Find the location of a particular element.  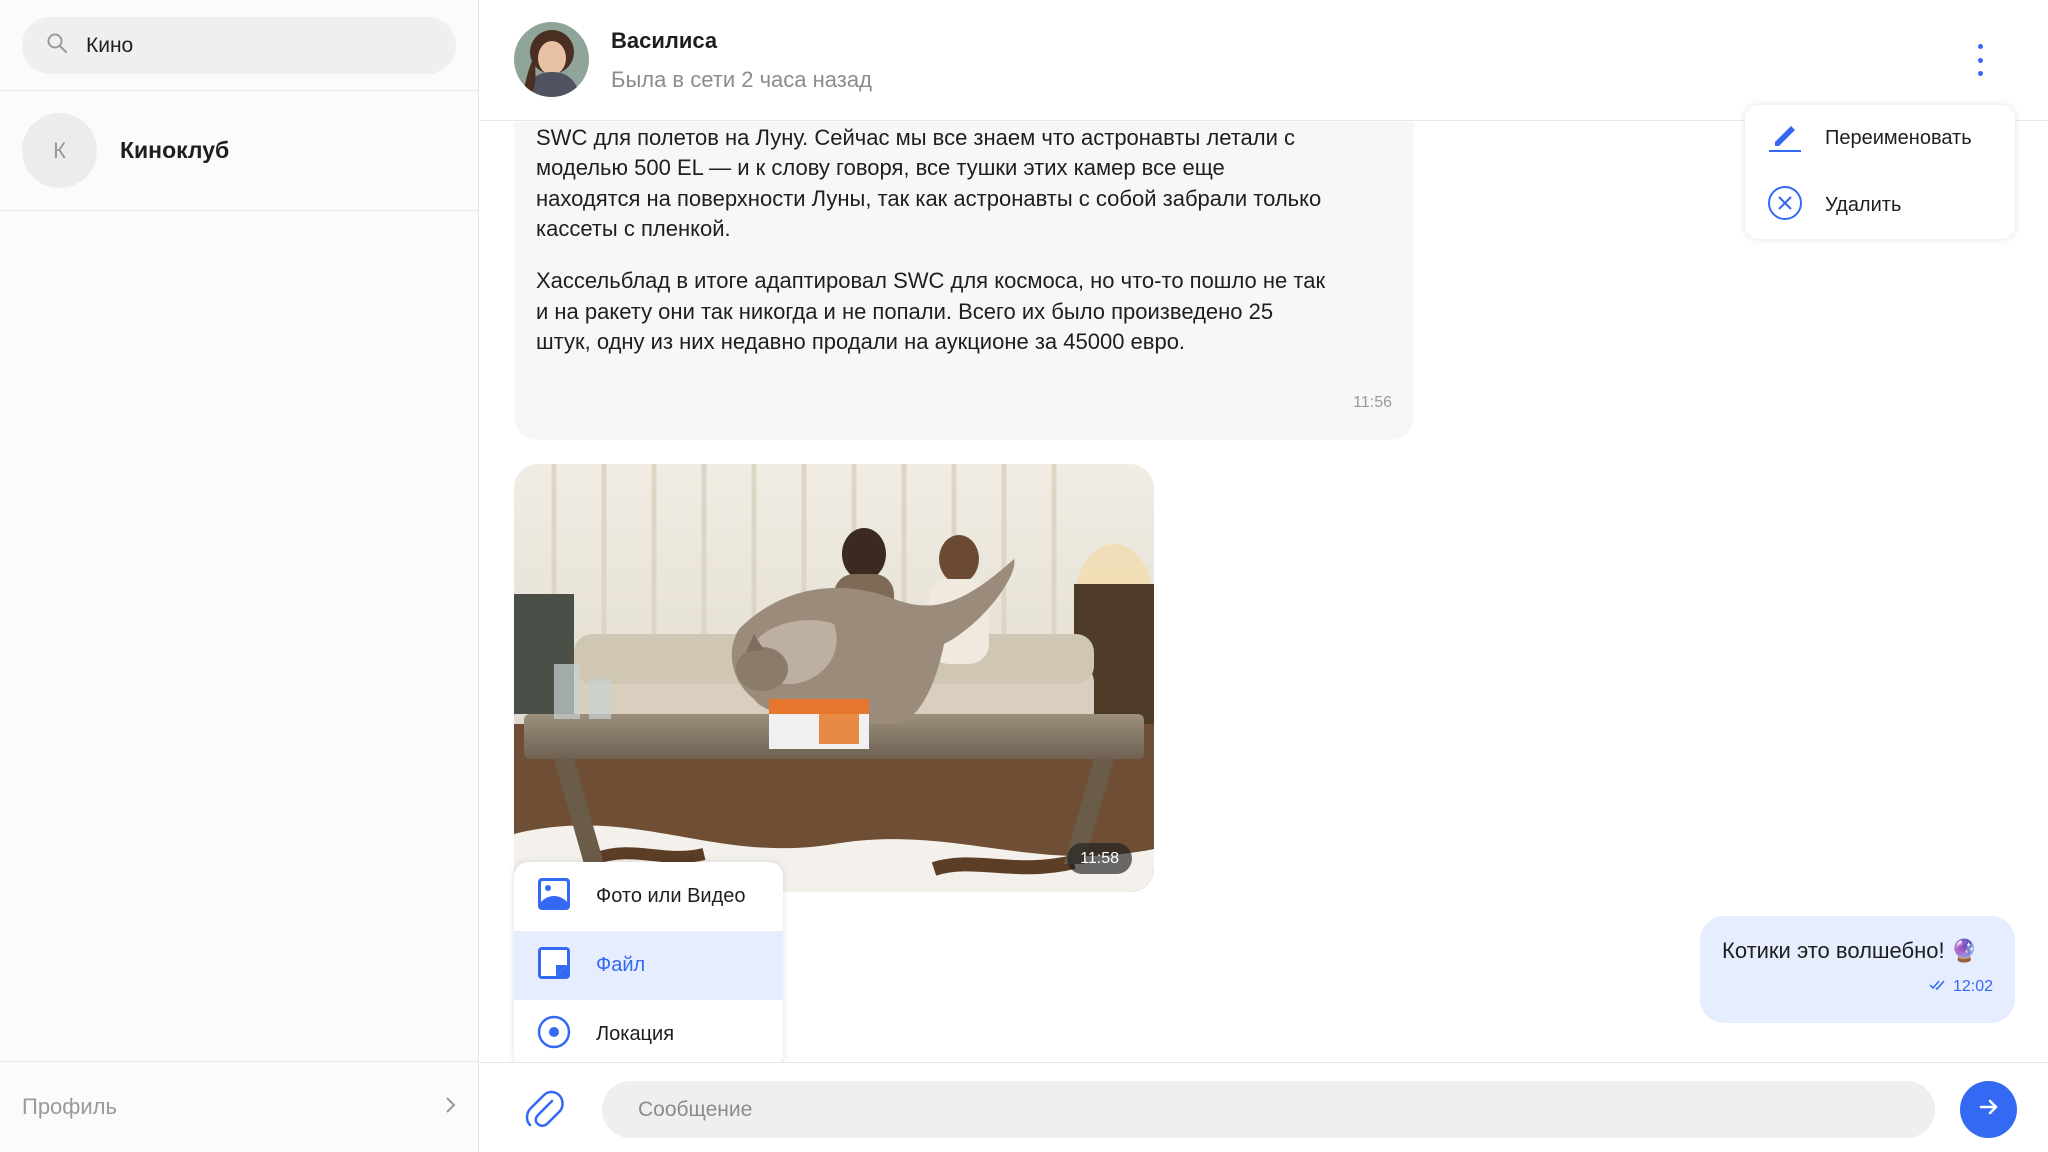

more-options-button is located at coordinates (1980, 60).